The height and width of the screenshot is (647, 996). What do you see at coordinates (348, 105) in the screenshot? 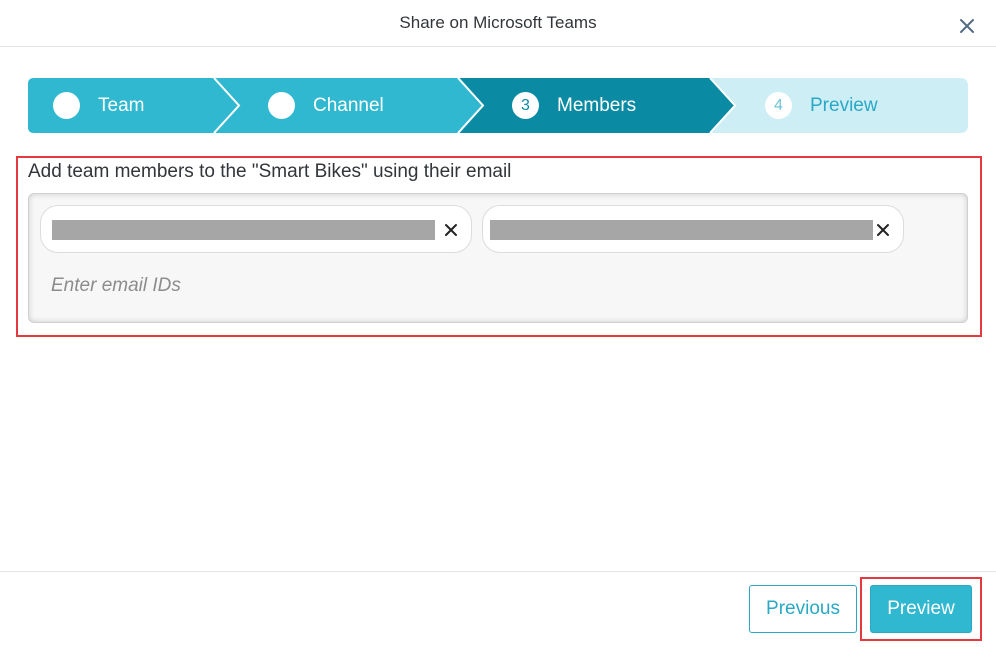
I see `step-label: Channel` at bounding box center [348, 105].